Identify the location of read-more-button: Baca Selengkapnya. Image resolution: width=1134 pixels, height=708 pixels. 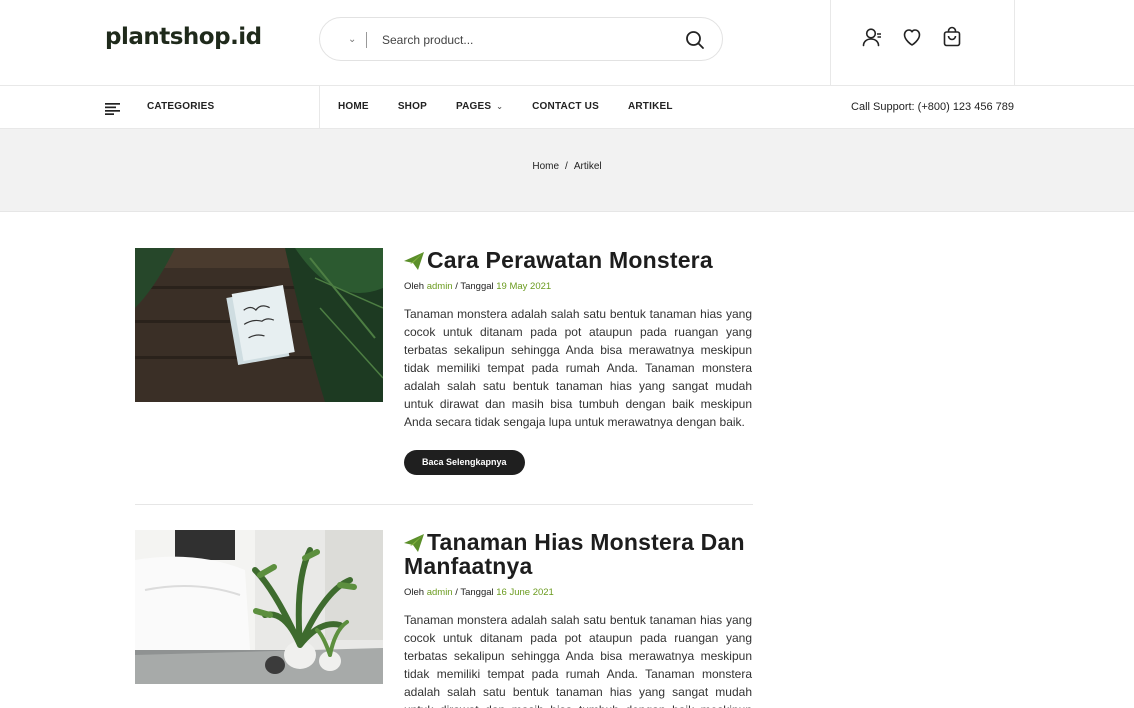
(464, 462).